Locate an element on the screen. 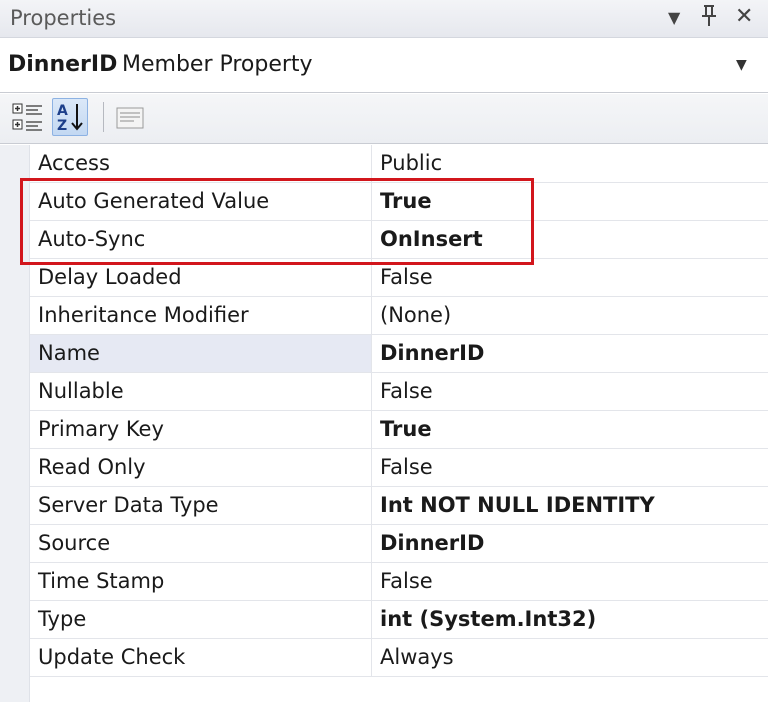 This screenshot has width=768, height=702. property-name: Time Stamp is located at coordinates (201, 581).